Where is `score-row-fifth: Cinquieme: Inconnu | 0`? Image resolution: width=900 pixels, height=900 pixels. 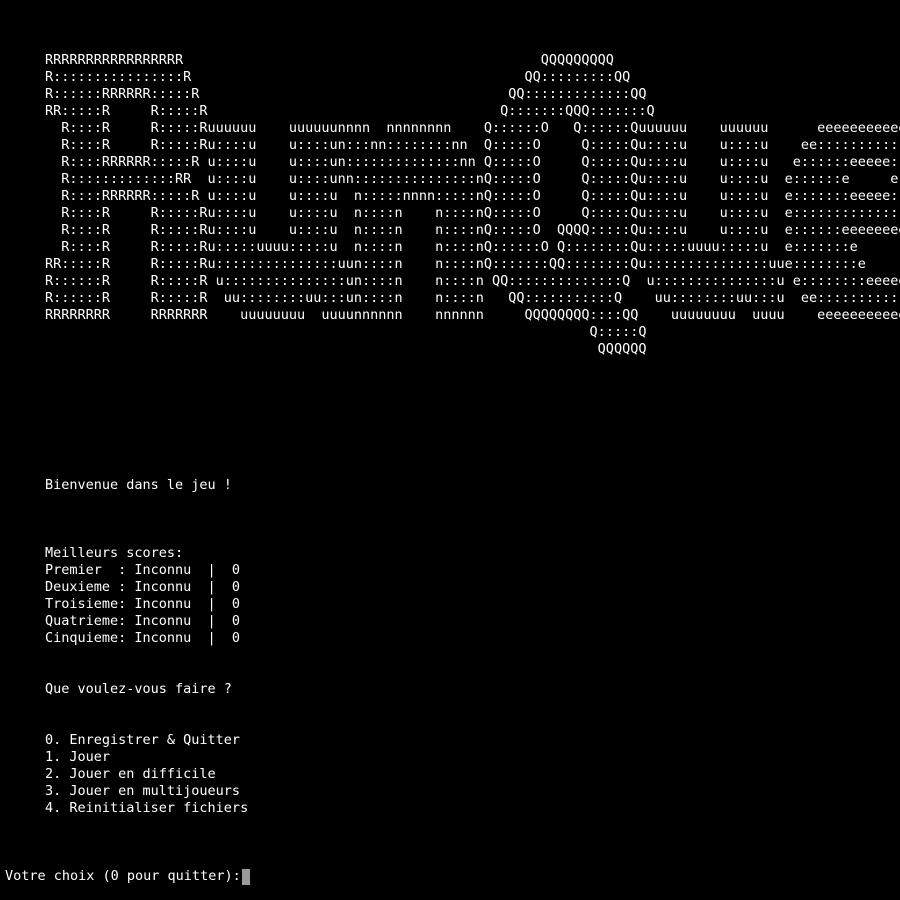
score-row-fifth: Cinquieme: Inconnu | 0 is located at coordinates (143, 638).